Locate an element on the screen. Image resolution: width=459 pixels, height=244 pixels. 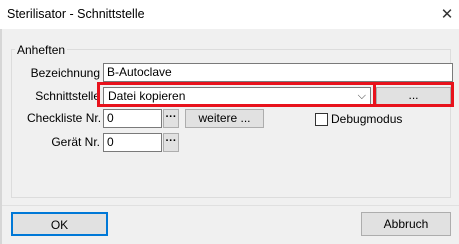
debugmodus-label: Debugmodus is located at coordinates (366, 119).